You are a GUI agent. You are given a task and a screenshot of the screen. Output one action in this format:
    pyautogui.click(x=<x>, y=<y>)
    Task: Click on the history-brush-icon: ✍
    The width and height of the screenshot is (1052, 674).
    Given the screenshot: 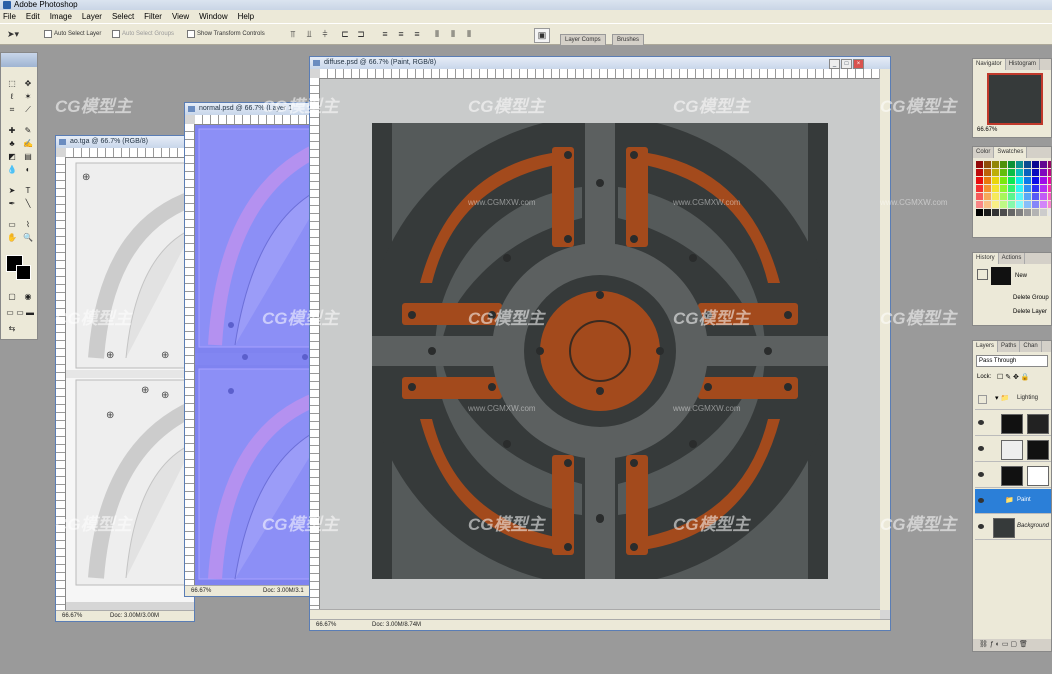 What is the action you would take?
    pyautogui.click(x=28, y=143)
    